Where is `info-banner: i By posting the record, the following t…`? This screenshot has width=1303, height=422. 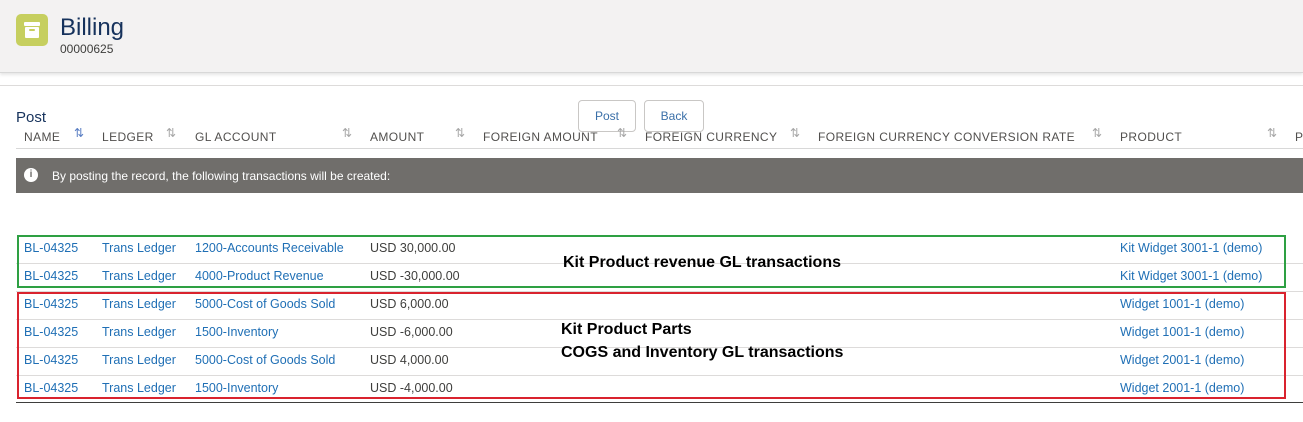 info-banner: i By posting the record, the following t… is located at coordinates (659, 175).